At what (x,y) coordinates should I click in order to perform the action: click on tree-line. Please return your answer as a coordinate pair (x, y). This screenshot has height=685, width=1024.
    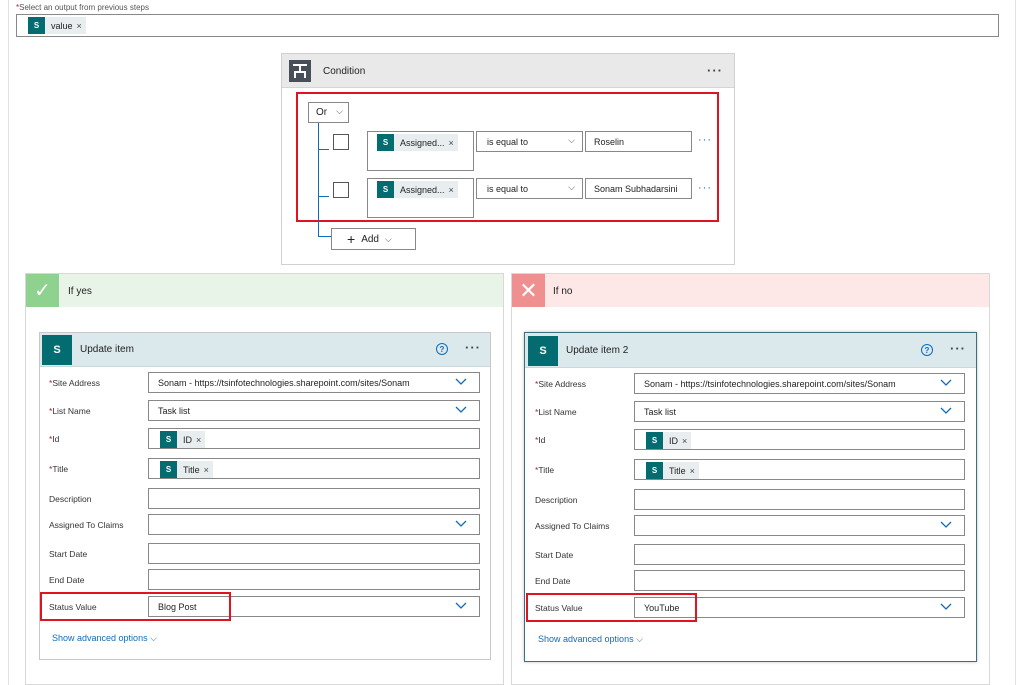
    Looking at the image, I should click on (318, 179).